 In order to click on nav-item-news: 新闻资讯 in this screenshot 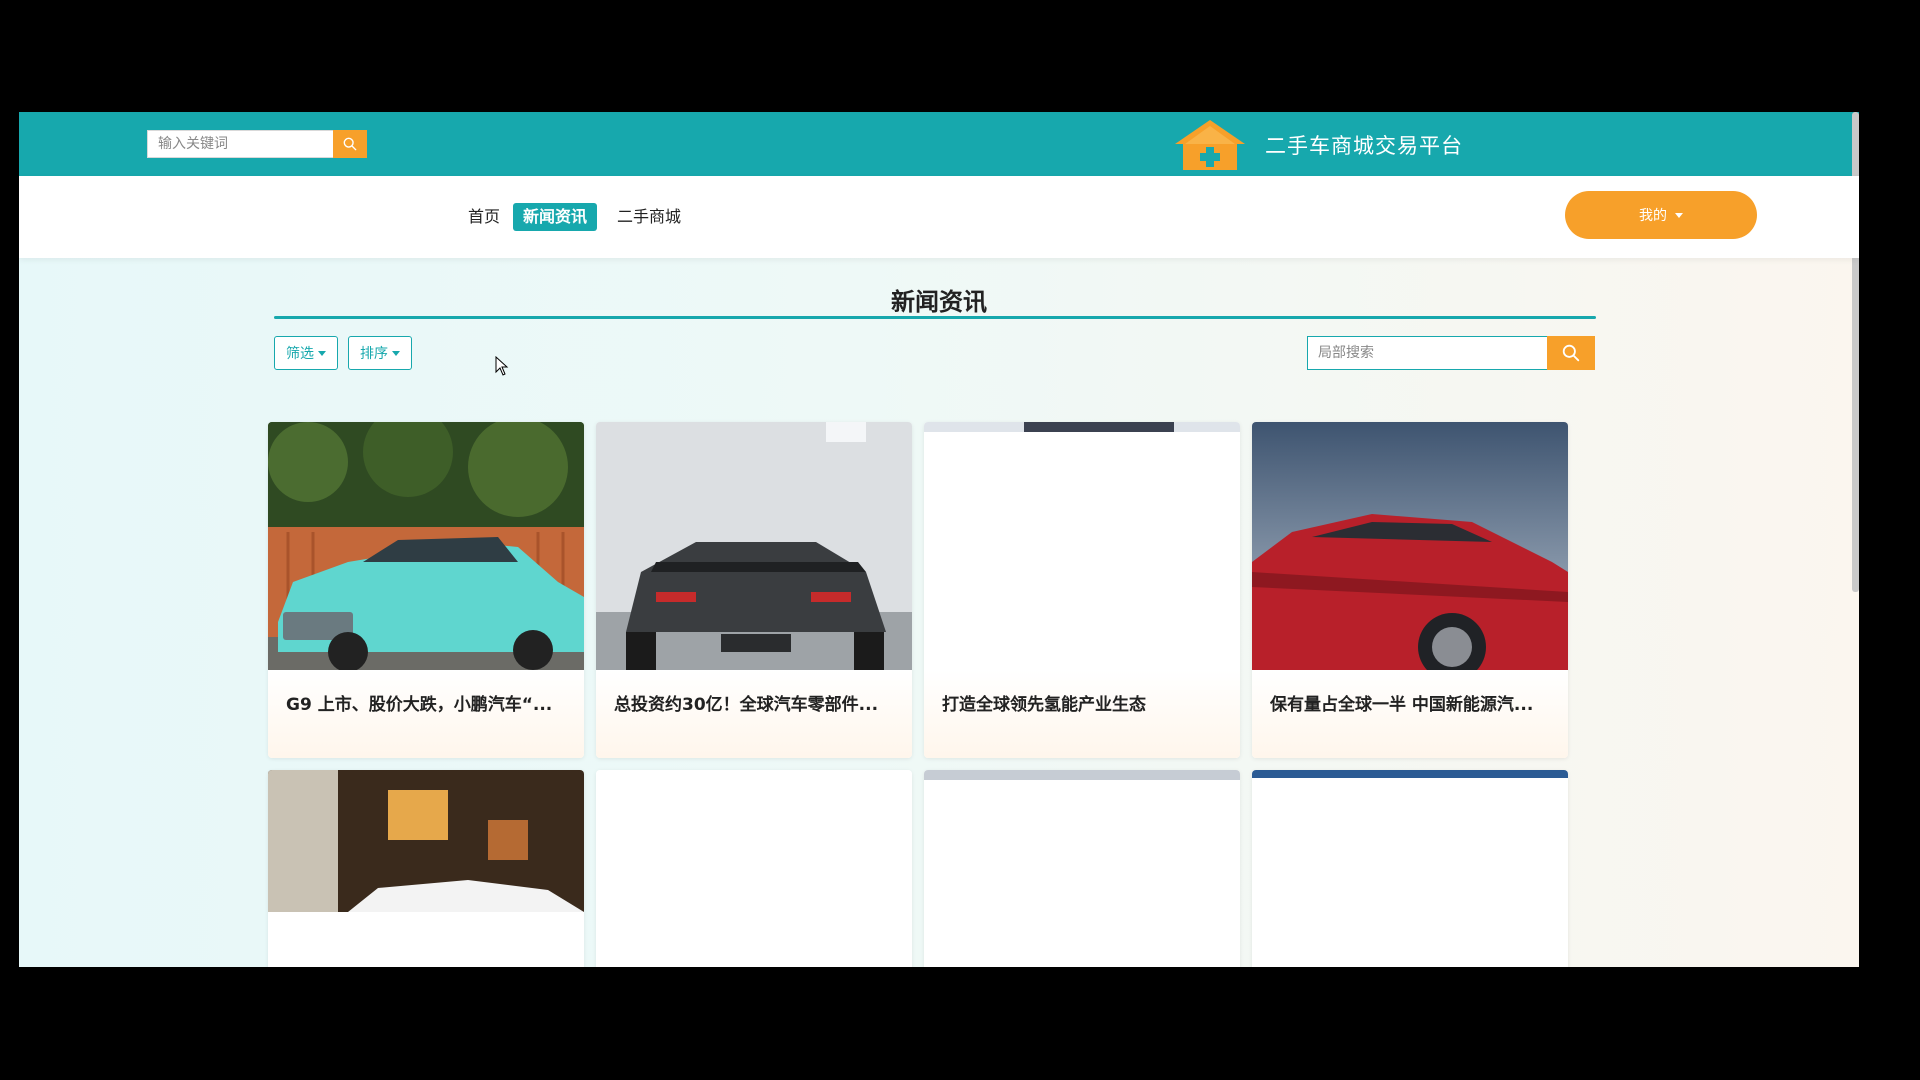, I will do `click(555, 217)`.